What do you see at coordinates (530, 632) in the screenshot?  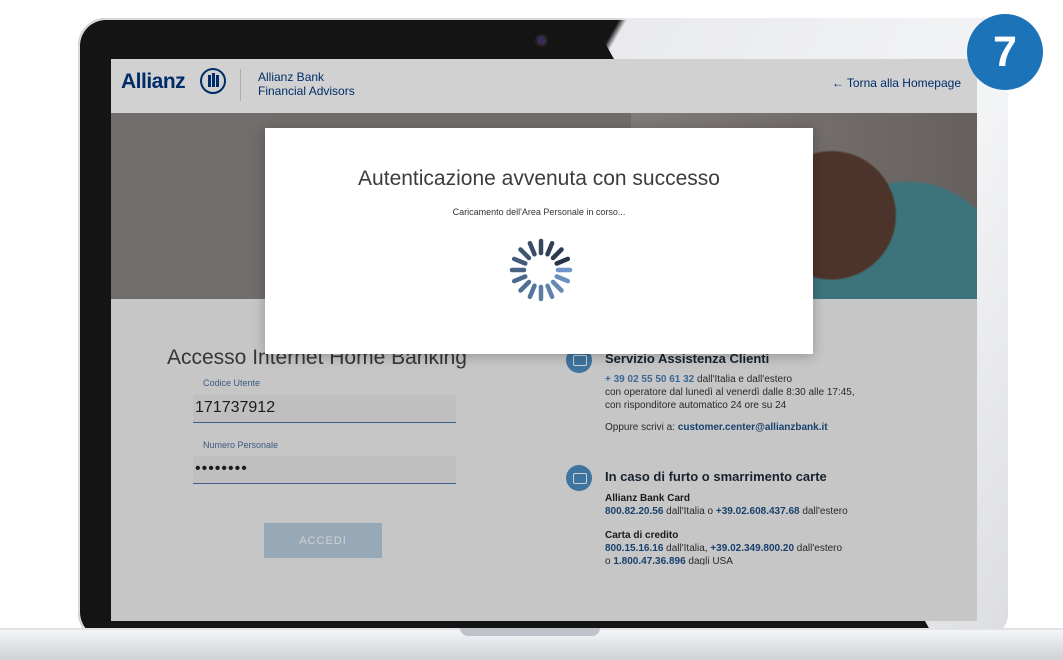 I see `laptop-notch` at bounding box center [530, 632].